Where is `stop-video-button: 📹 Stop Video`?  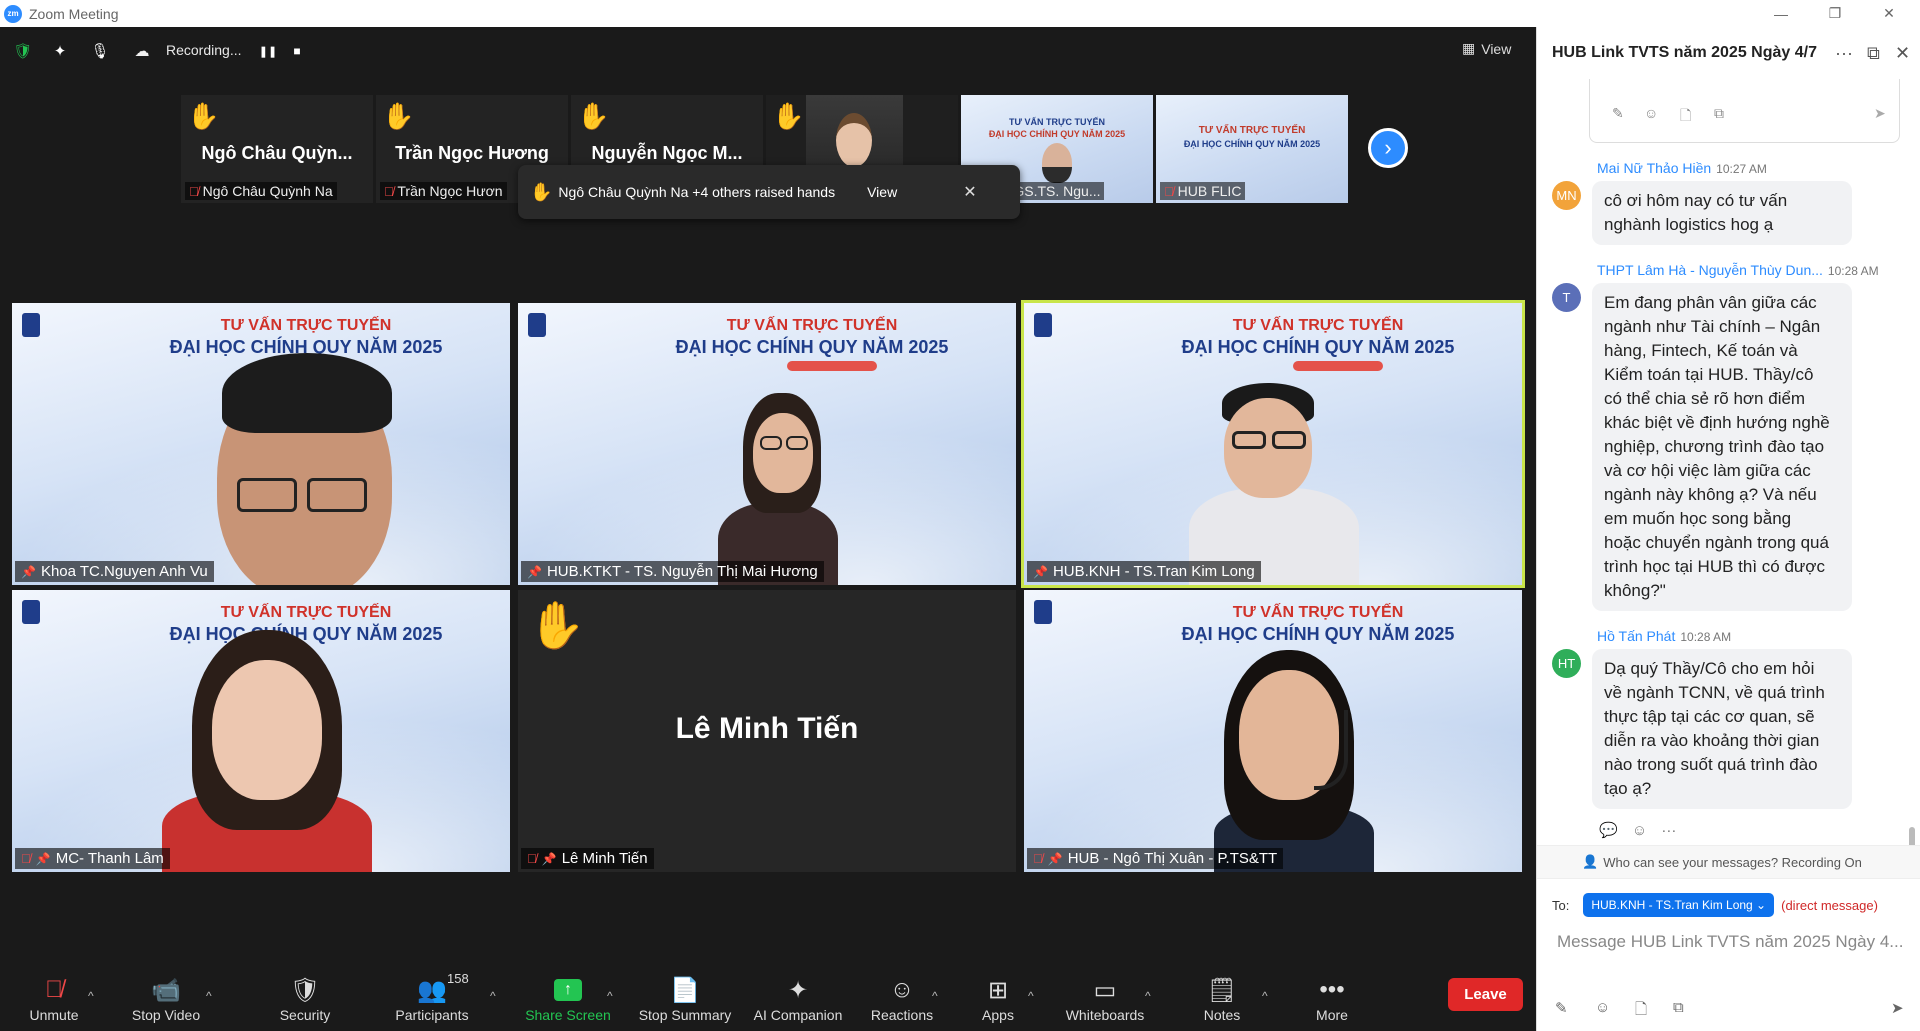
stop-video-button: 📹 Stop Video is located at coordinates (166, 999).